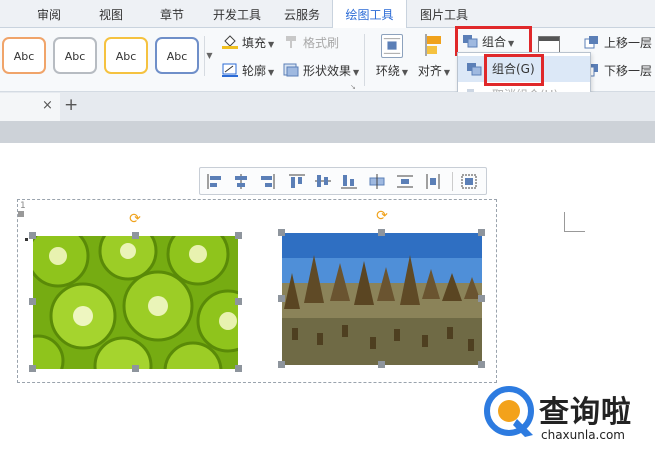  Describe the element at coordinates (297, 181) in the screenshot. I see `align-top-icon` at that location.